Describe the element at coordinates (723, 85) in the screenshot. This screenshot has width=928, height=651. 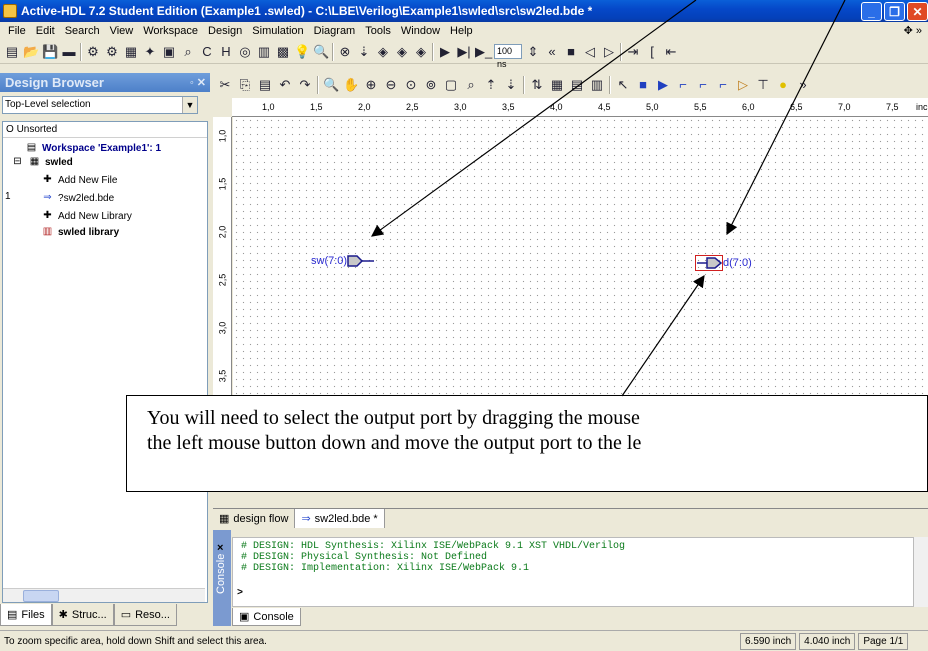
I see `net-icon: ⌐` at that location.